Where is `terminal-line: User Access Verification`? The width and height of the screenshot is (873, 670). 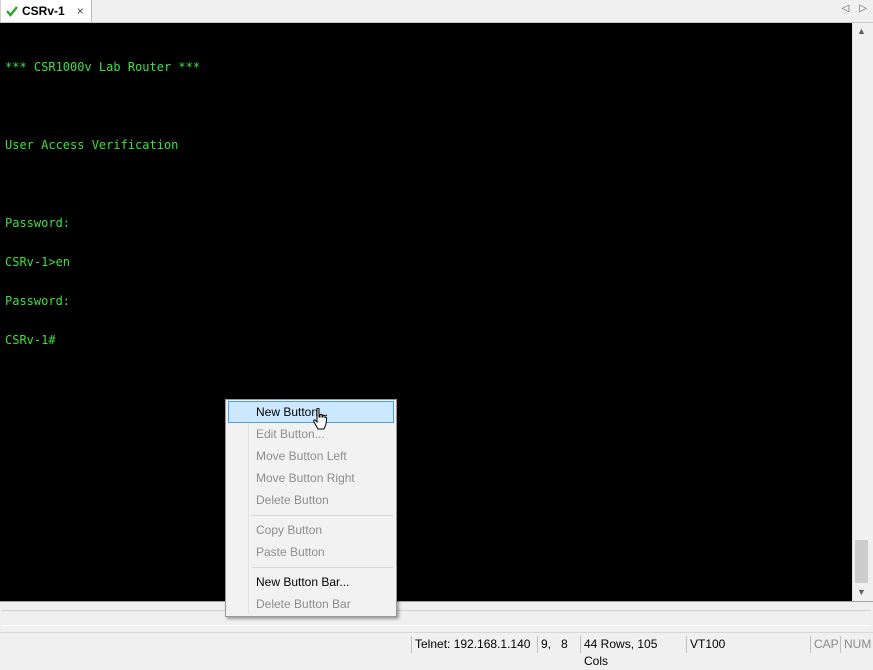
terminal-line: User Access Verification is located at coordinates (92, 145).